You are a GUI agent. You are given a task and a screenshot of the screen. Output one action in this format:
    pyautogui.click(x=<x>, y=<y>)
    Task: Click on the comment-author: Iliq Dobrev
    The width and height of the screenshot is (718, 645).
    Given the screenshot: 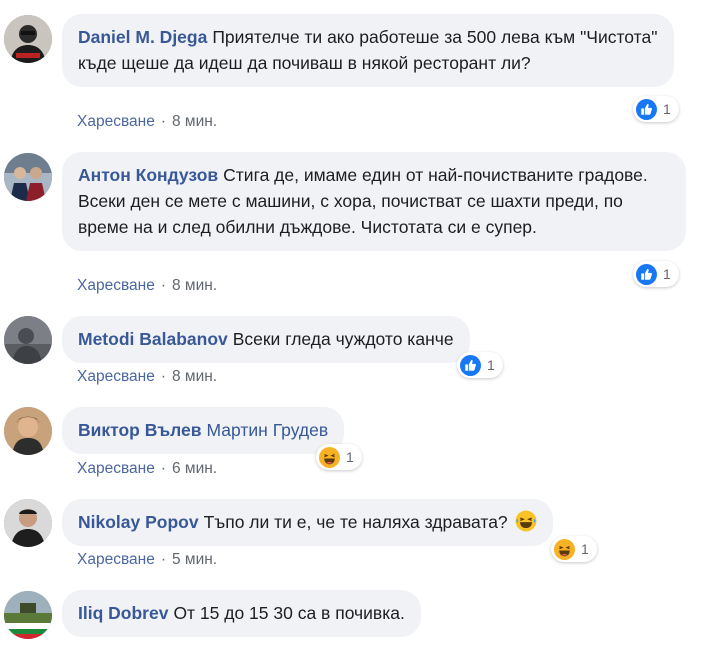 What is the action you would take?
    pyautogui.click(x=123, y=613)
    